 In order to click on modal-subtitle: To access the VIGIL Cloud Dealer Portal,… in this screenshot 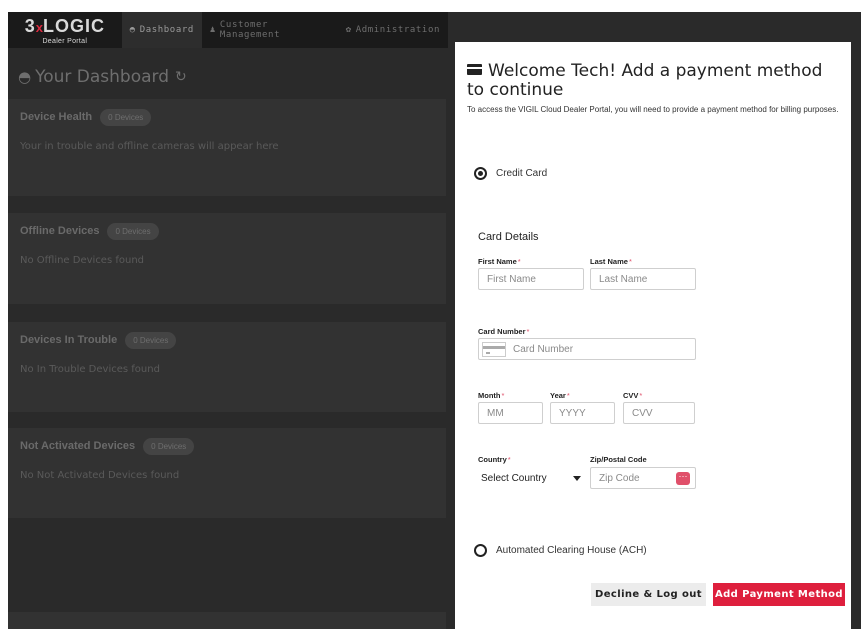, I will do `click(653, 109)`.